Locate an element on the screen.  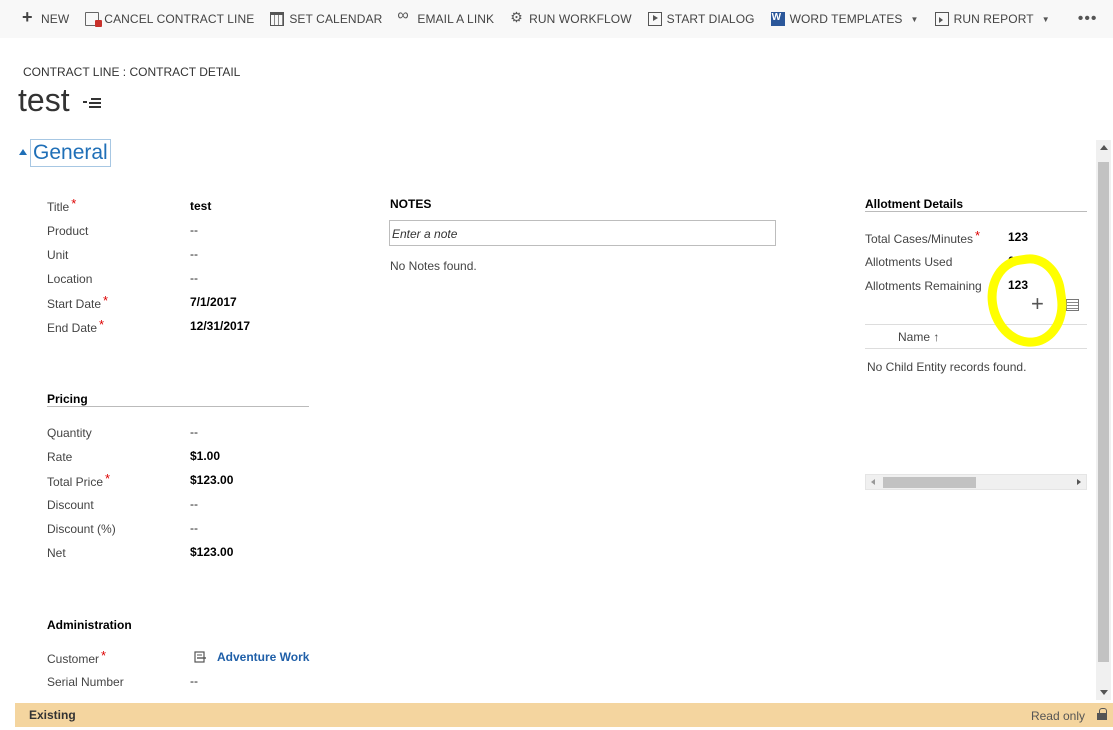
email-a-link-label: EMAIL A LINK is located at coordinates (456, 19).